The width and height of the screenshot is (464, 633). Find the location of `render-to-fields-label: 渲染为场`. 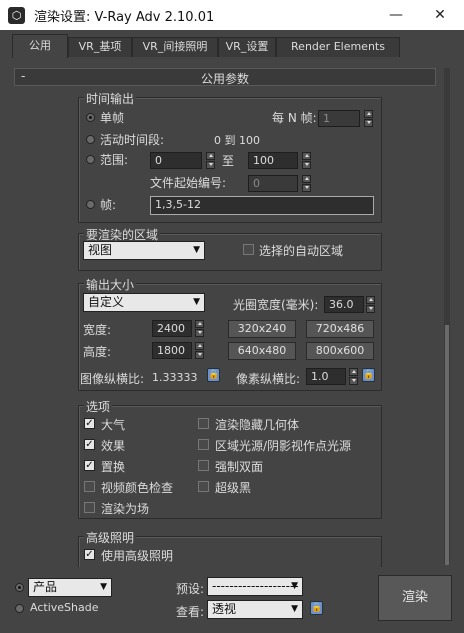

render-to-fields-label: 渲染为场 is located at coordinates (125, 509).